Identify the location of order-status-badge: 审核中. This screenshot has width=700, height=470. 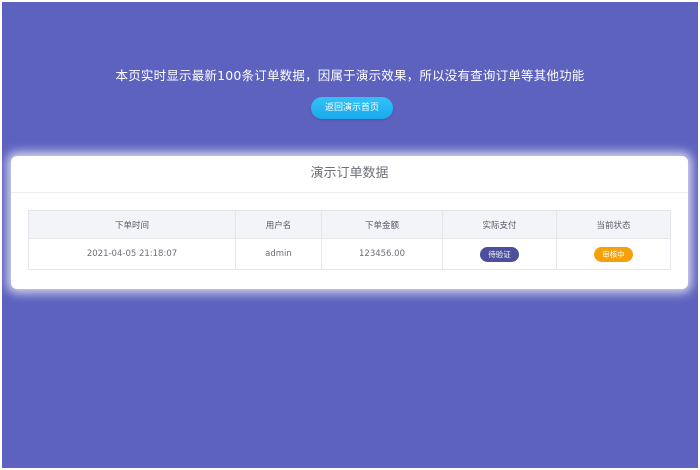
(613, 254).